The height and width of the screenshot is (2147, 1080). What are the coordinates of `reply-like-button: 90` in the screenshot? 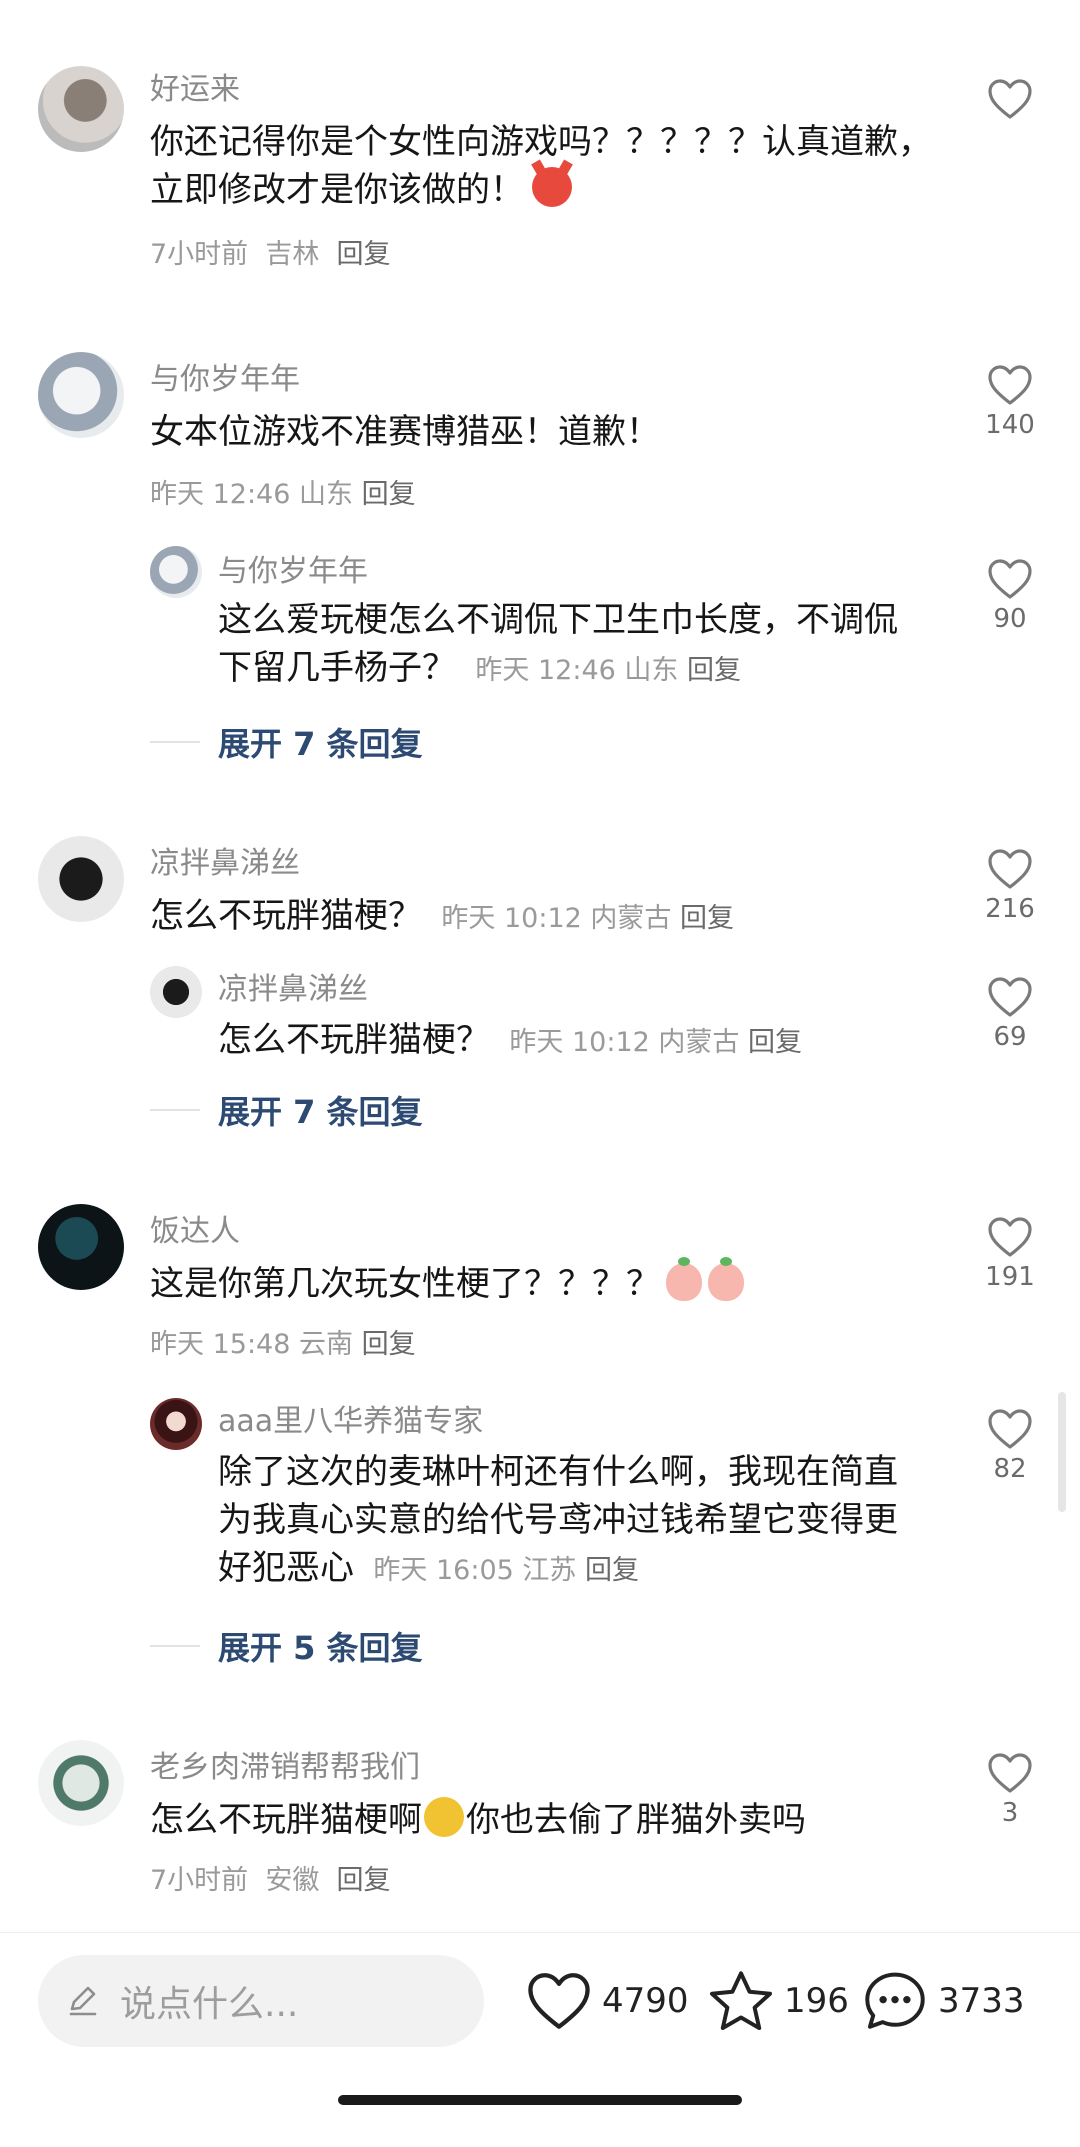 It's located at (1010, 596).